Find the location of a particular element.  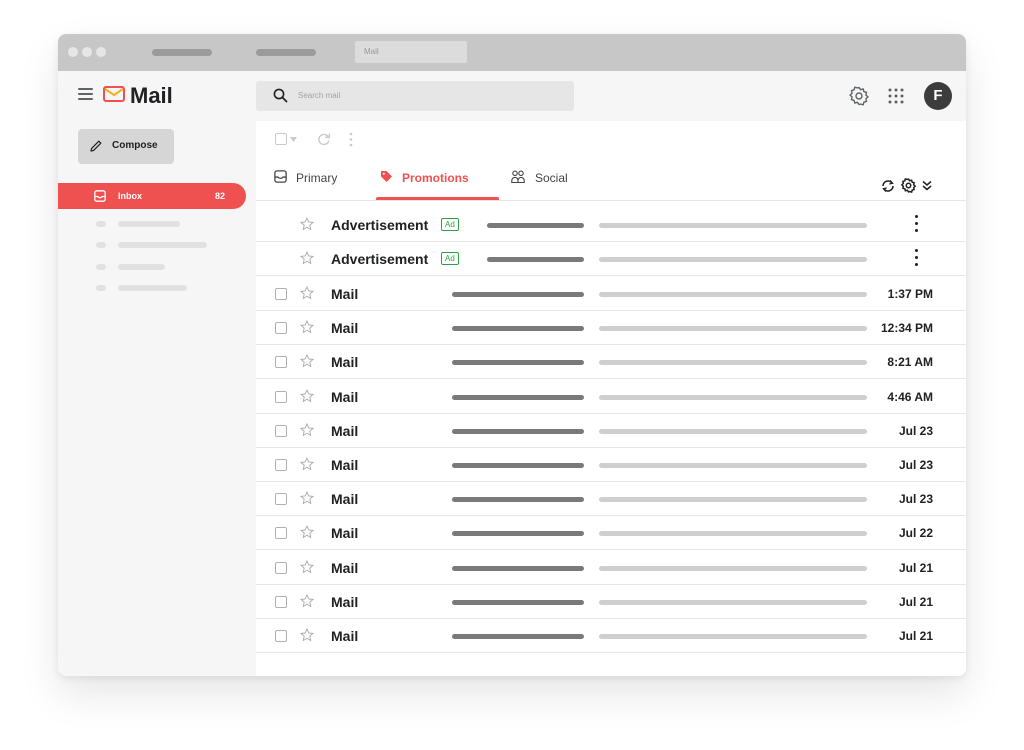

expand-double-chevron-icon is located at coordinates (927, 185).